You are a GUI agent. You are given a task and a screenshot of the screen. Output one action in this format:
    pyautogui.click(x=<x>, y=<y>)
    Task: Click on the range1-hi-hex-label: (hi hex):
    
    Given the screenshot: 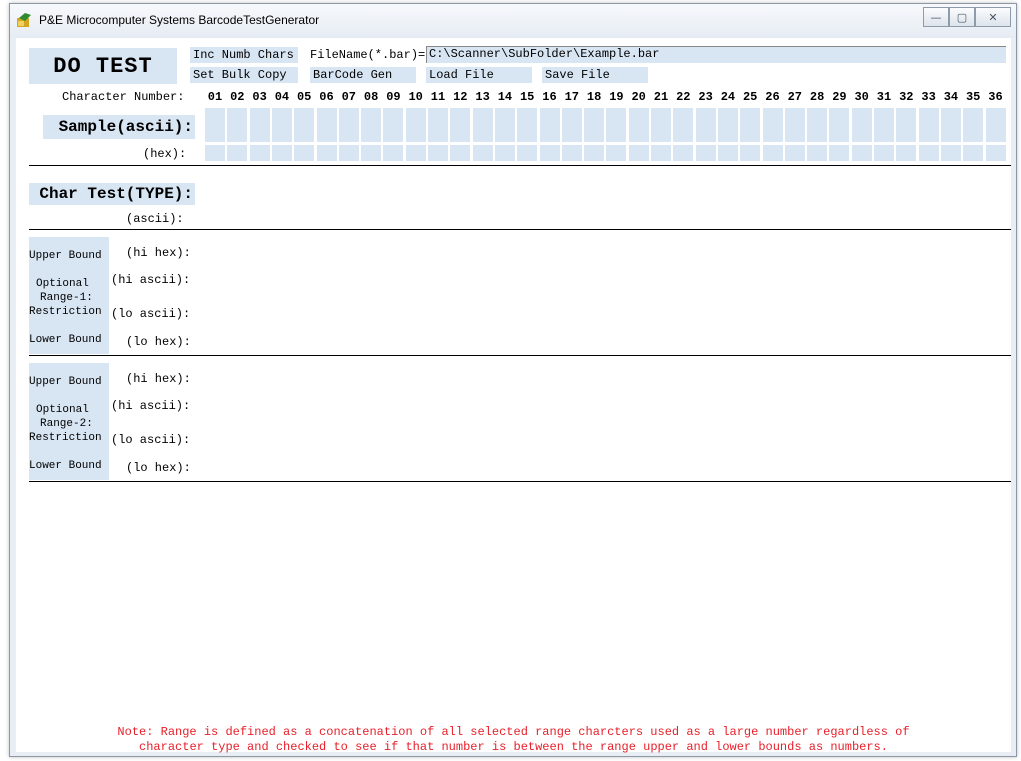 What is the action you would take?
    pyautogui.click(x=158, y=253)
    